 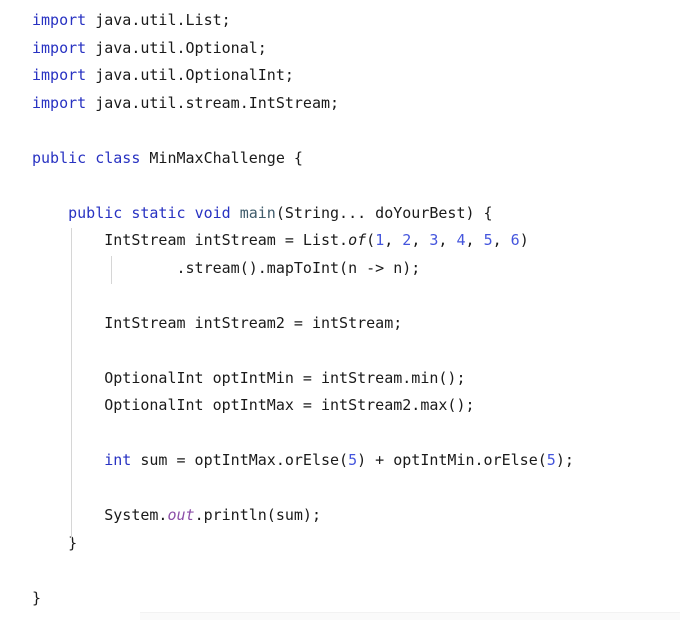 What do you see at coordinates (524, 240) in the screenshot?
I see `code-token-plain: )` at bounding box center [524, 240].